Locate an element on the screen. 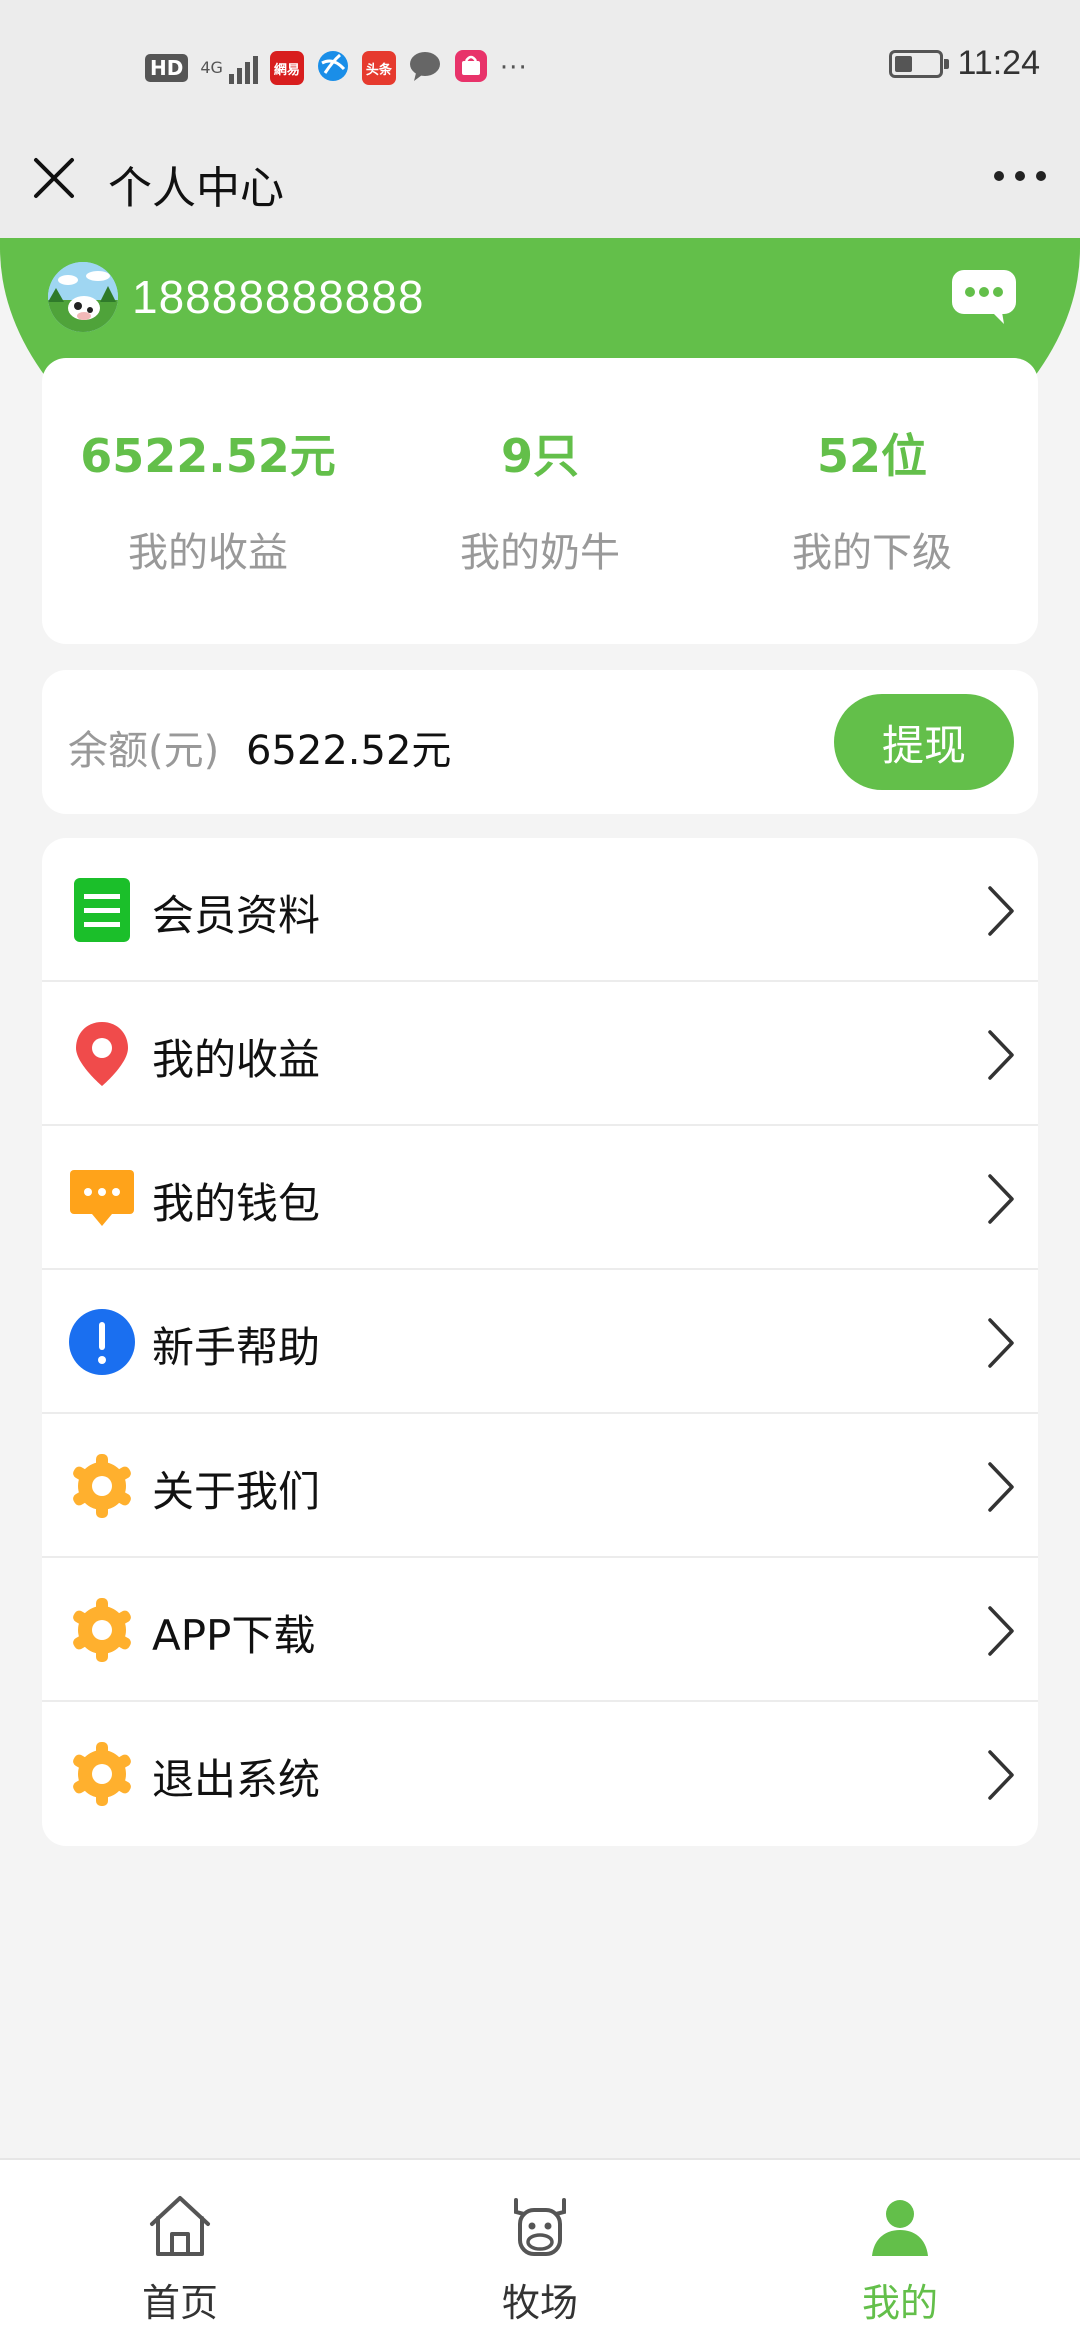 The height and width of the screenshot is (2340, 1080). balance-label: 余额(元) is located at coordinates (144, 751).